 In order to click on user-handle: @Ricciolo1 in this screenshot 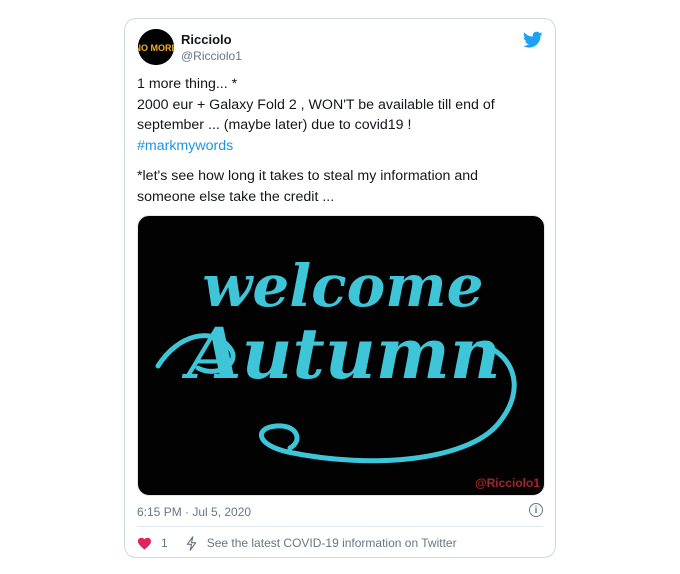, I will do `click(211, 56)`.